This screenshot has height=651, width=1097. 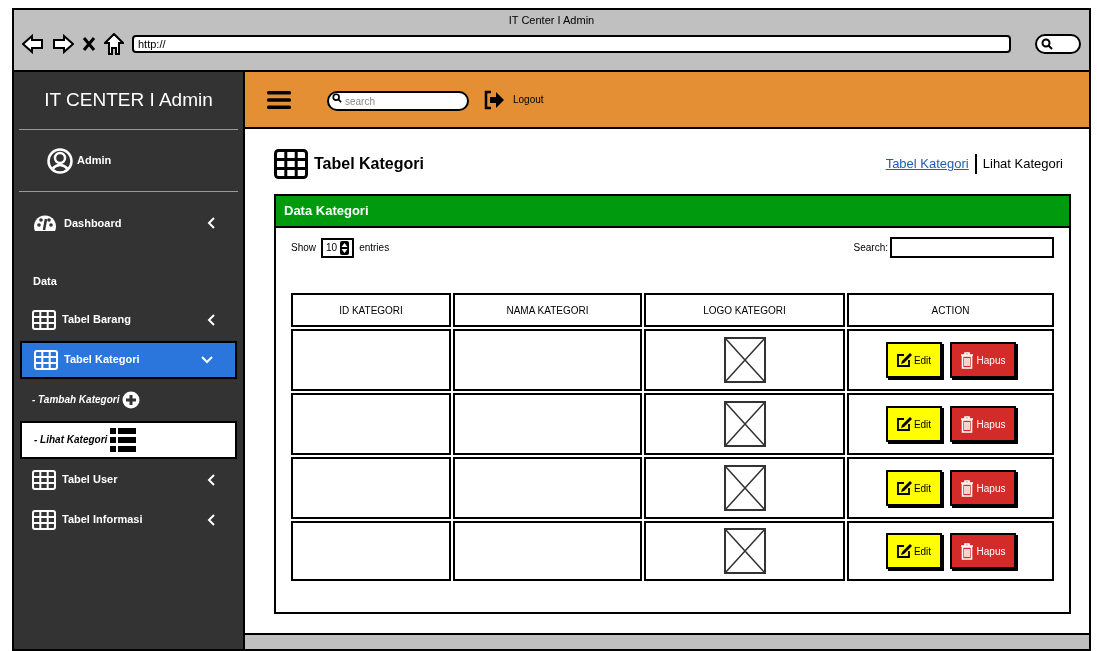 I want to click on table-search-field, so click(x=972, y=247).